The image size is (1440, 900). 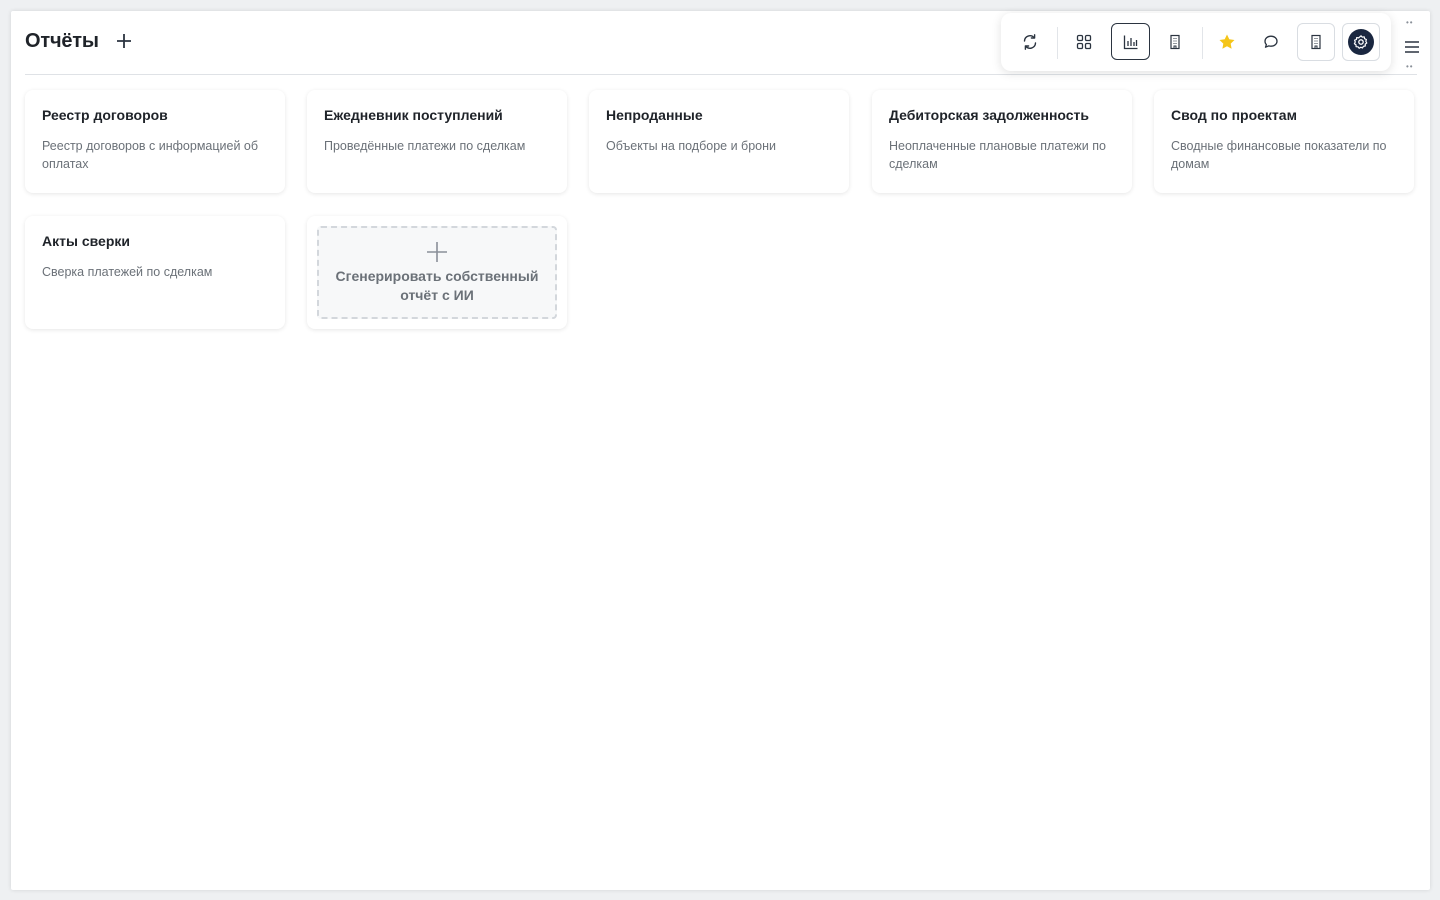 I want to click on menu-button, so click(x=1412, y=47).